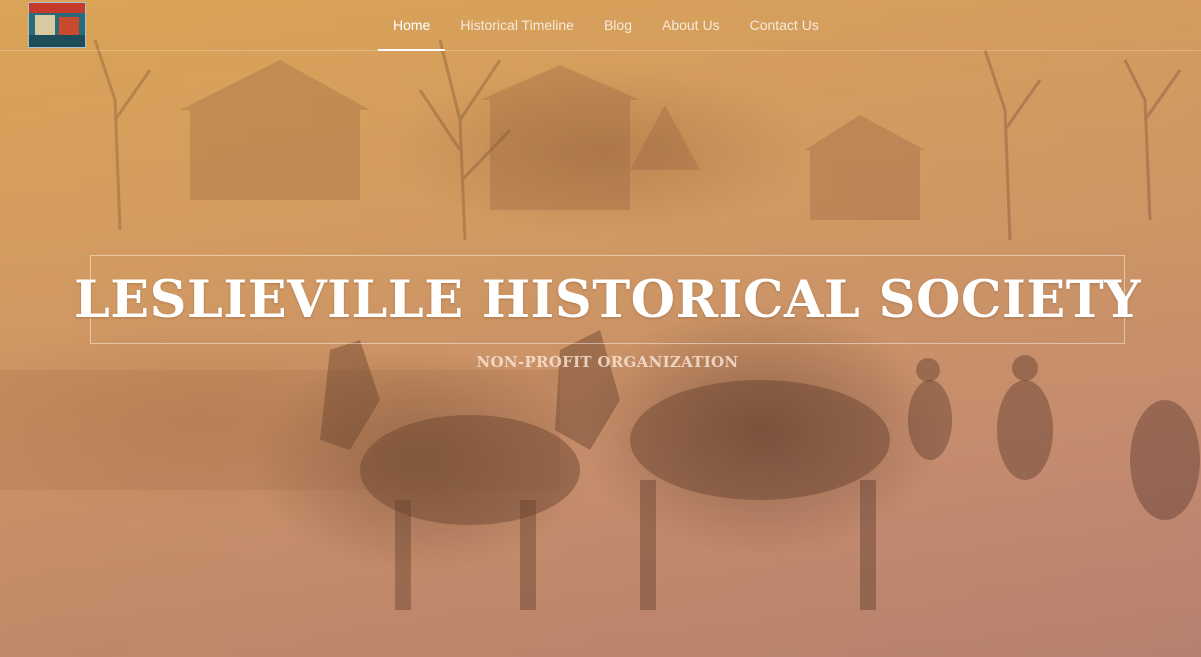  I want to click on nav-item-home: Home, so click(412, 25).